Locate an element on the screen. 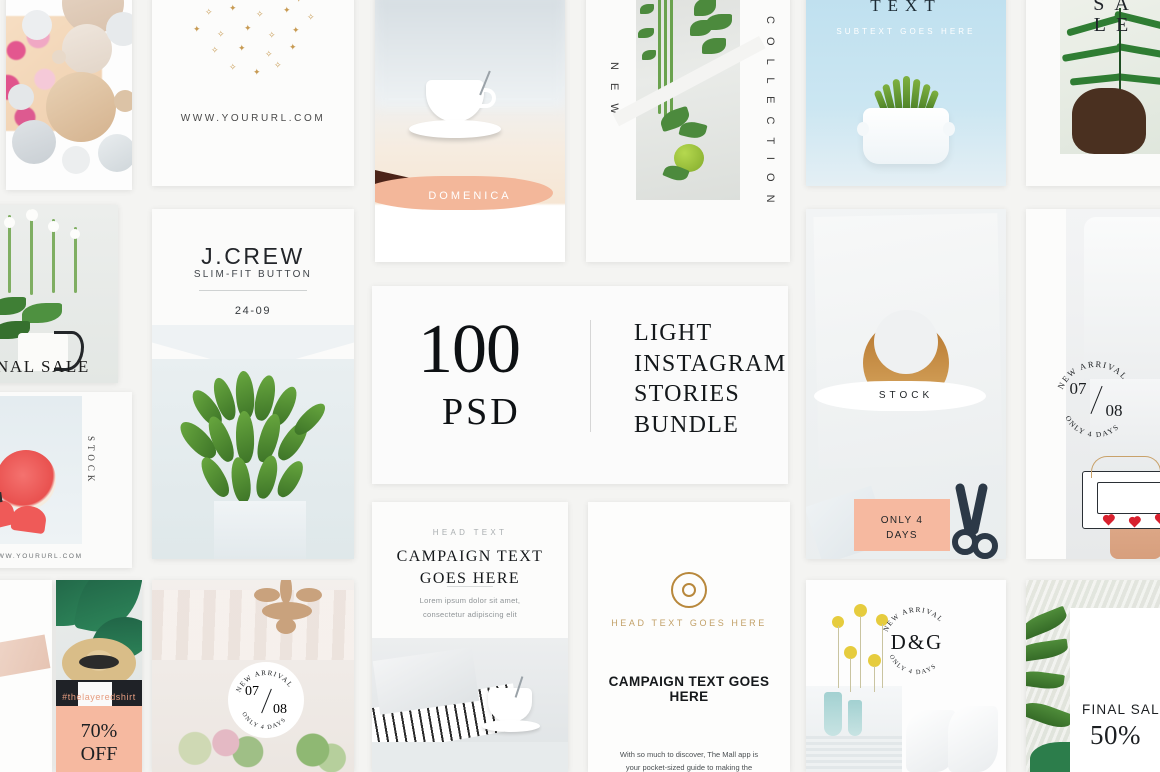 This screenshot has height=772, width=1160. blue-title: TEXT is located at coordinates (906, 7).